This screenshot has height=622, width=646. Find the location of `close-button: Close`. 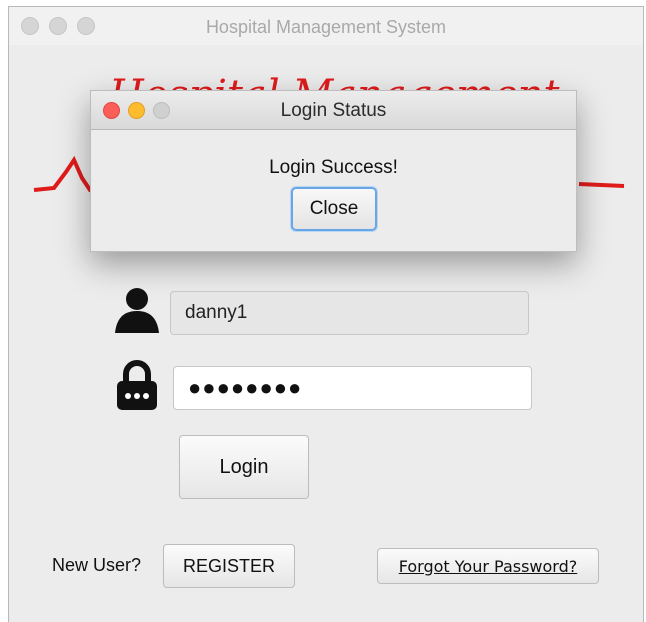

close-button: Close is located at coordinates (334, 209).